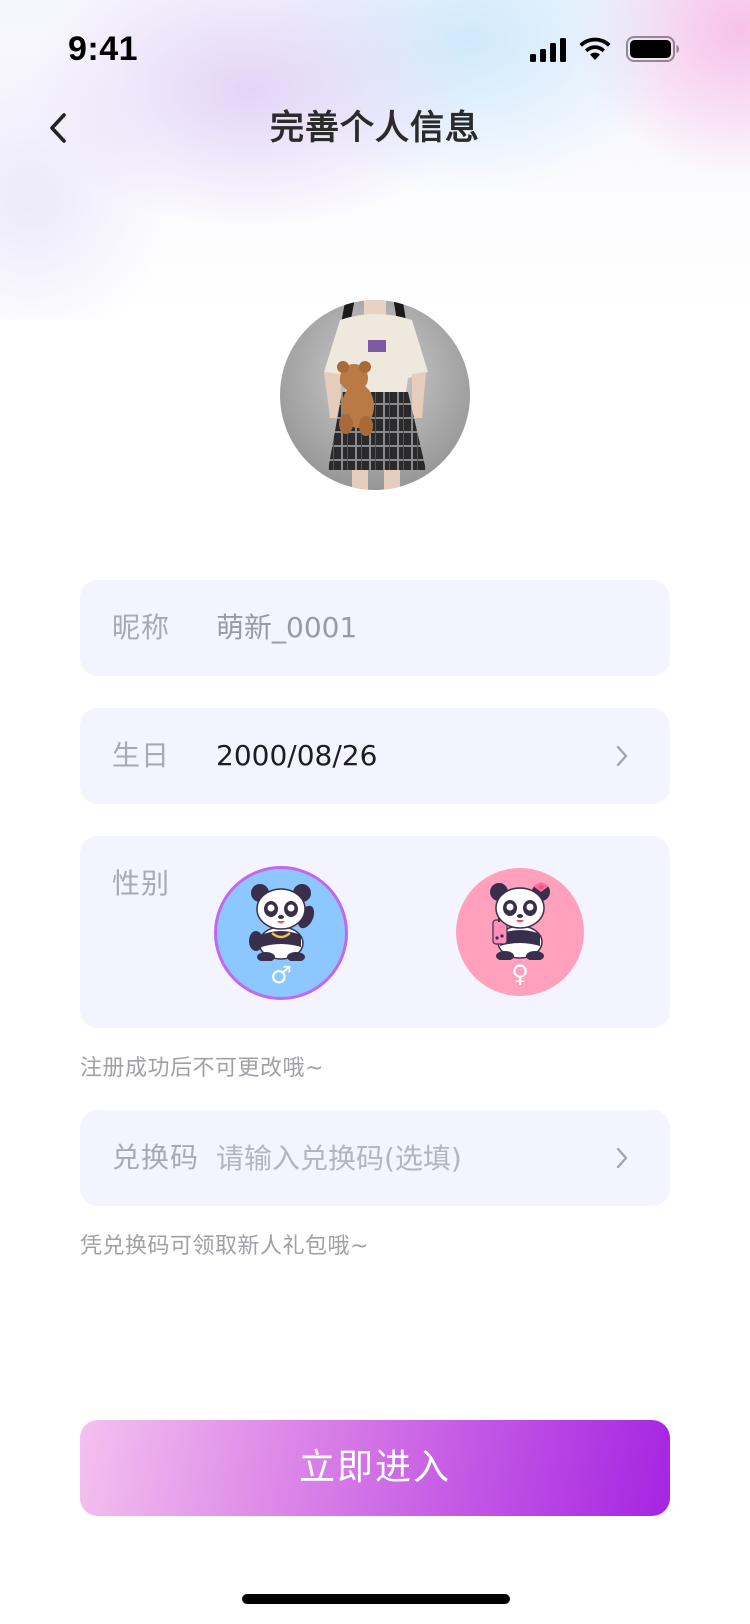 Image resolution: width=750 pixels, height=1624 pixels. Describe the element at coordinates (282, 922) in the screenshot. I see `panda-boy-icon` at that location.